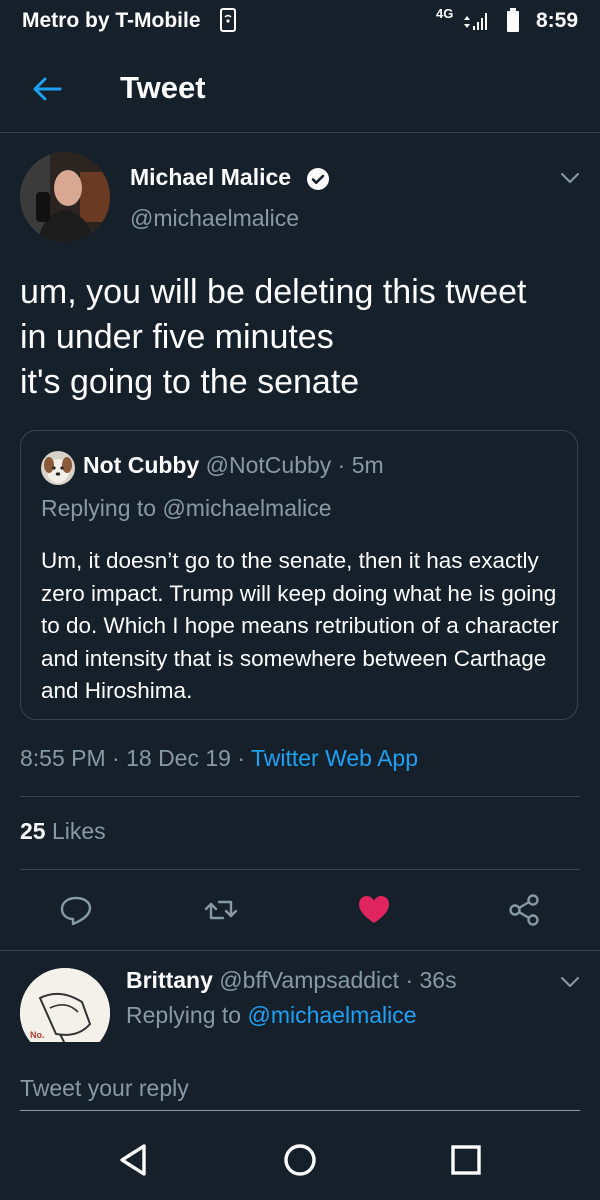 The image size is (600, 1200). Describe the element at coordinates (445, 13) in the screenshot. I see `network-type: 4G` at that location.